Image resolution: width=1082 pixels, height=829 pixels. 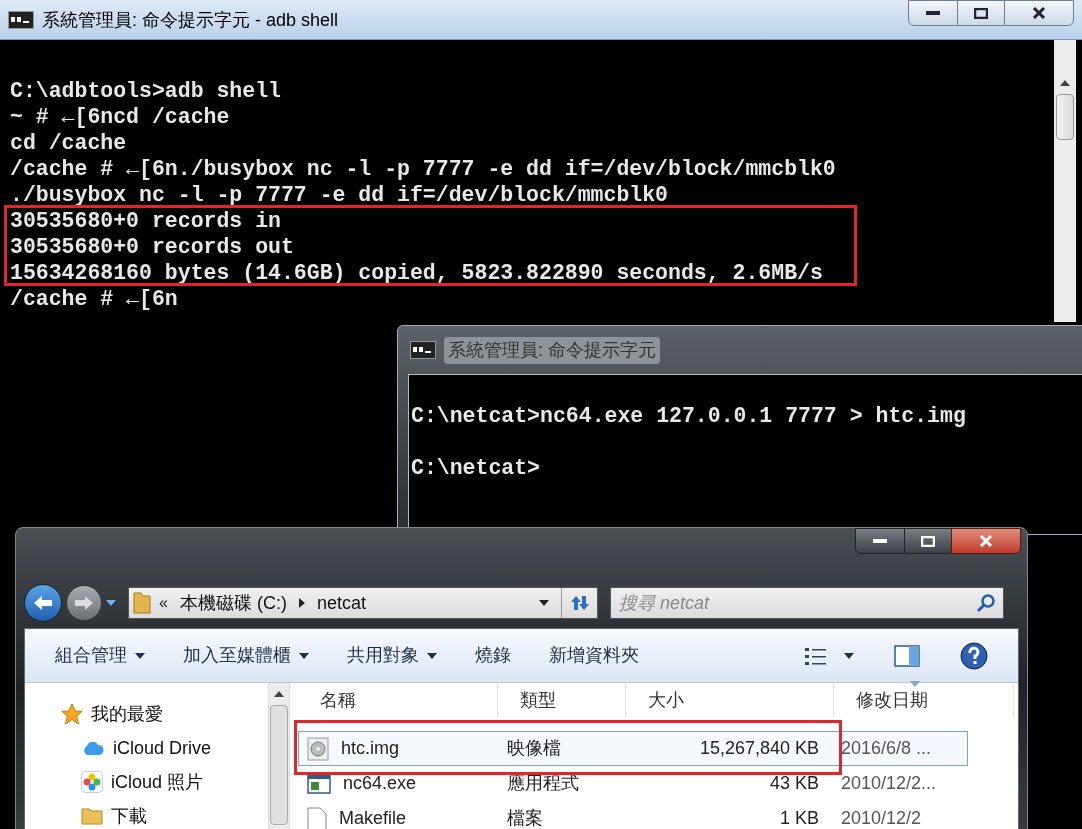 What do you see at coordinates (493, 655) in the screenshot?
I see `toolbar-button: 燒錄` at bounding box center [493, 655].